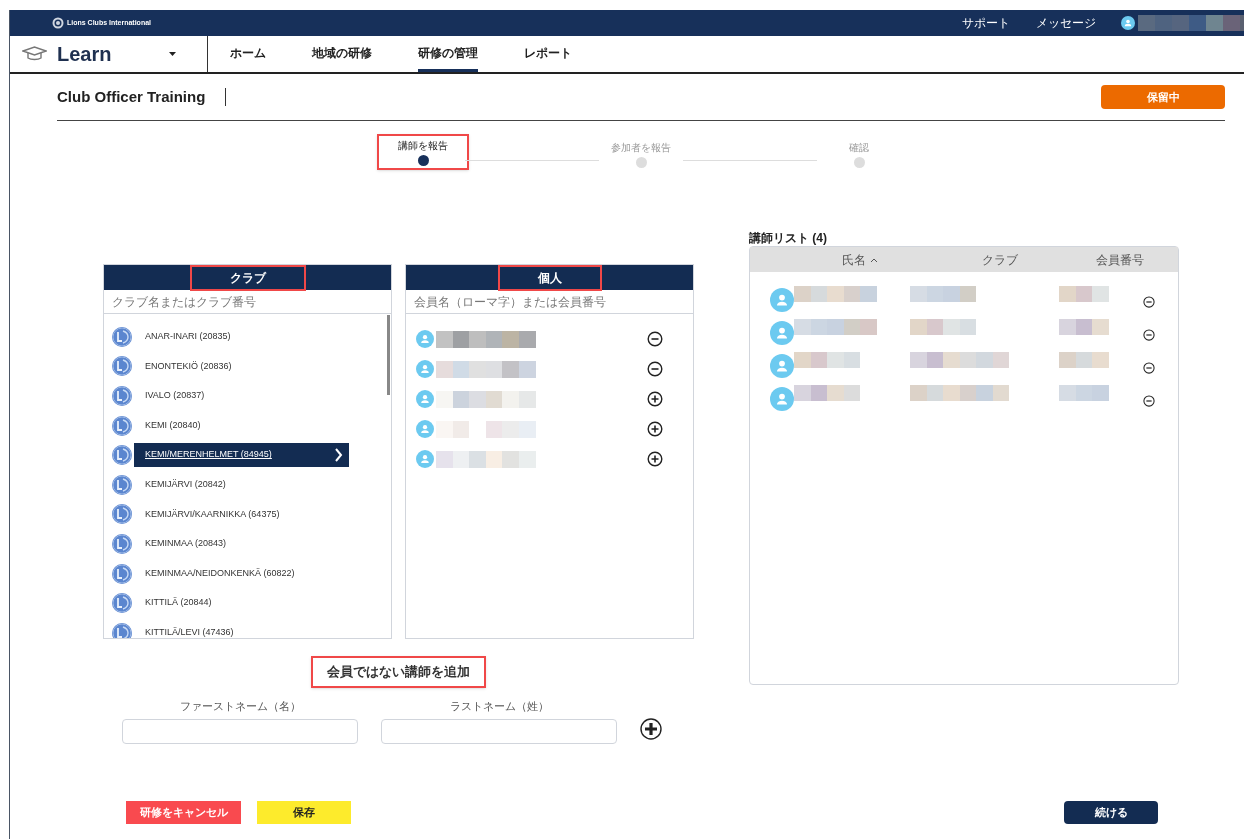  What do you see at coordinates (388, 355) in the screenshot?
I see `scrollbar` at bounding box center [388, 355].